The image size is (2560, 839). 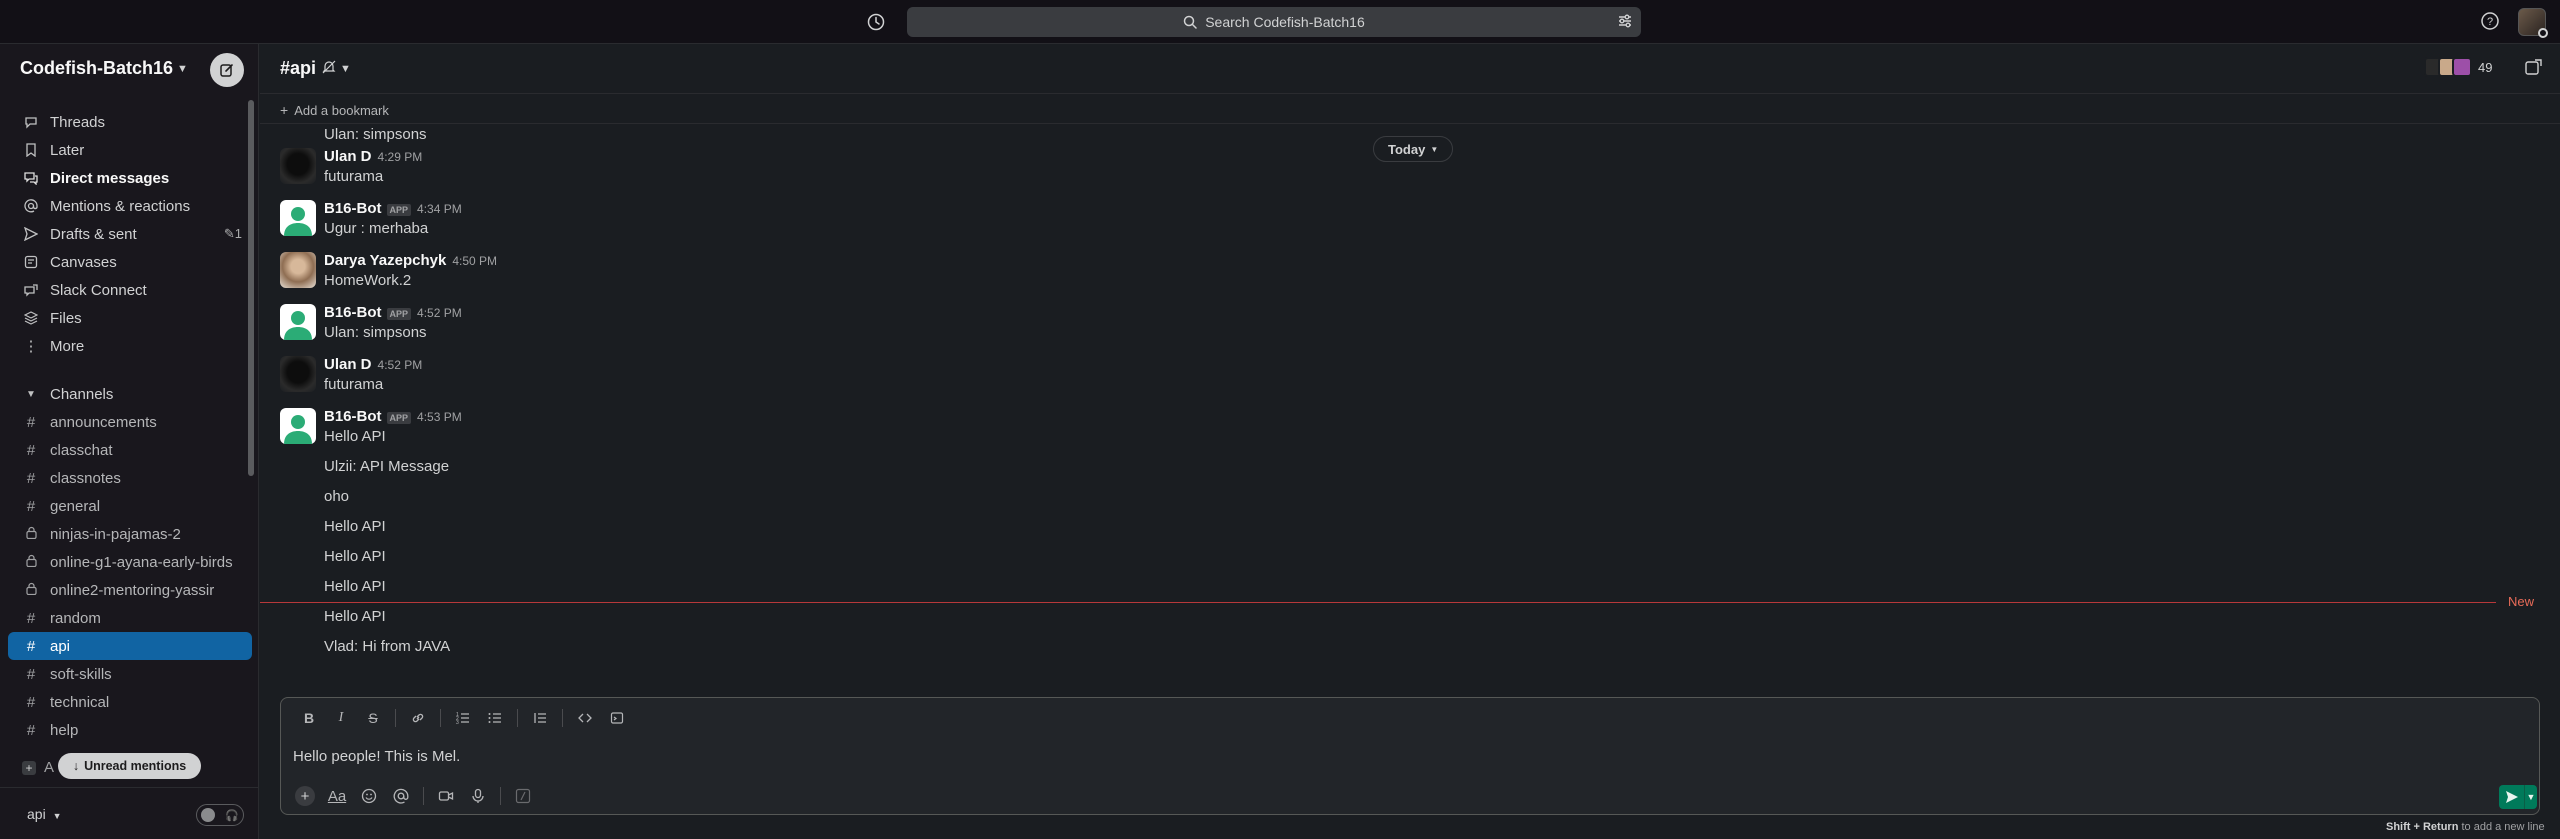 What do you see at coordinates (130, 730) in the screenshot?
I see `sidebar-item-channel: # help` at bounding box center [130, 730].